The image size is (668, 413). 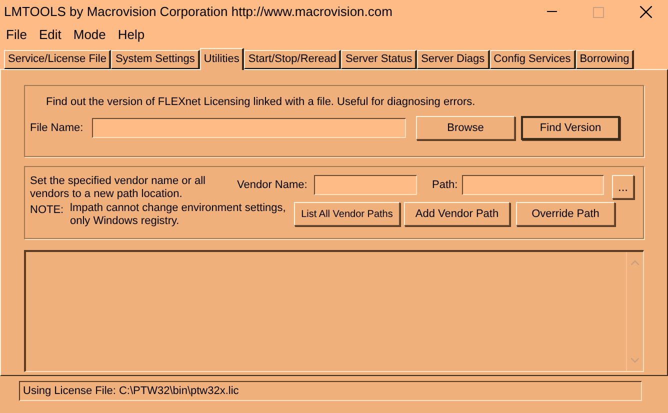 What do you see at coordinates (50, 35) in the screenshot?
I see `menu-item: Edit` at bounding box center [50, 35].